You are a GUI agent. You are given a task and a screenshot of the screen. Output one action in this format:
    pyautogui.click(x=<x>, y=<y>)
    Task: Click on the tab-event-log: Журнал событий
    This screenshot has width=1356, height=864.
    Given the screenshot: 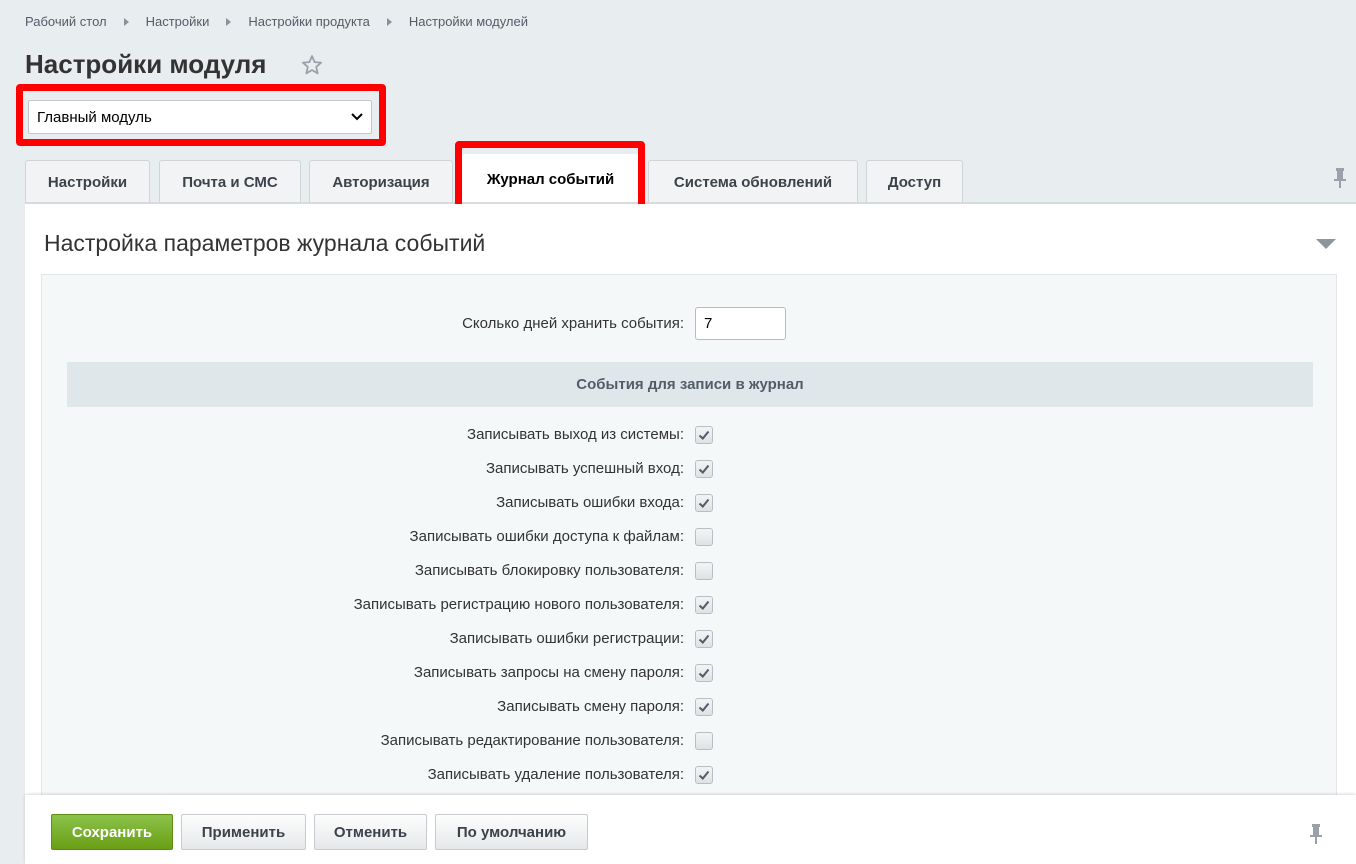 What is the action you would take?
    pyautogui.click(x=550, y=178)
    